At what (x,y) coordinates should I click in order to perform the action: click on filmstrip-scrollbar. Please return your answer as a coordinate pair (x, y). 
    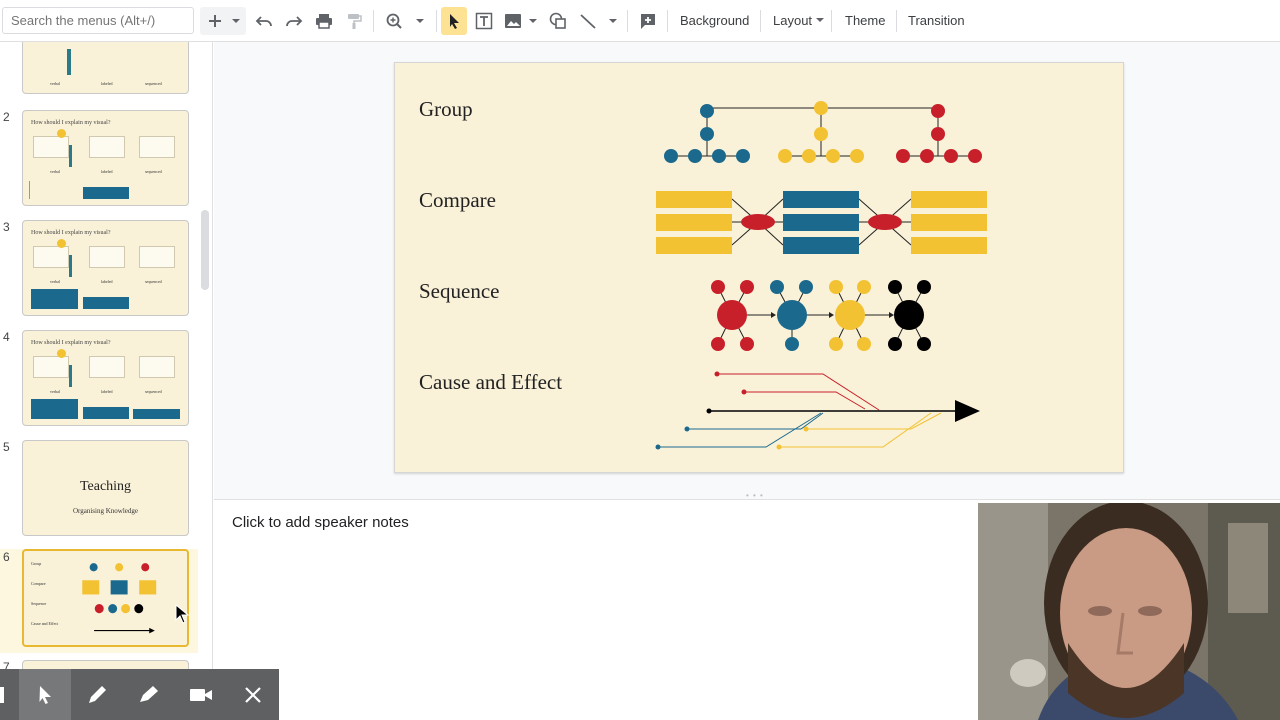
    Looking at the image, I should click on (205, 250).